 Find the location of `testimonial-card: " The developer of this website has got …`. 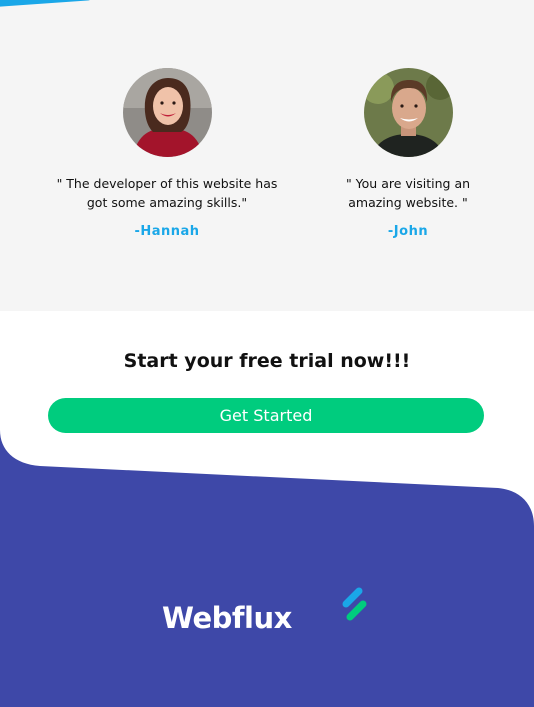

testimonial-card: " The developer of this website has got … is located at coordinates (167, 153).